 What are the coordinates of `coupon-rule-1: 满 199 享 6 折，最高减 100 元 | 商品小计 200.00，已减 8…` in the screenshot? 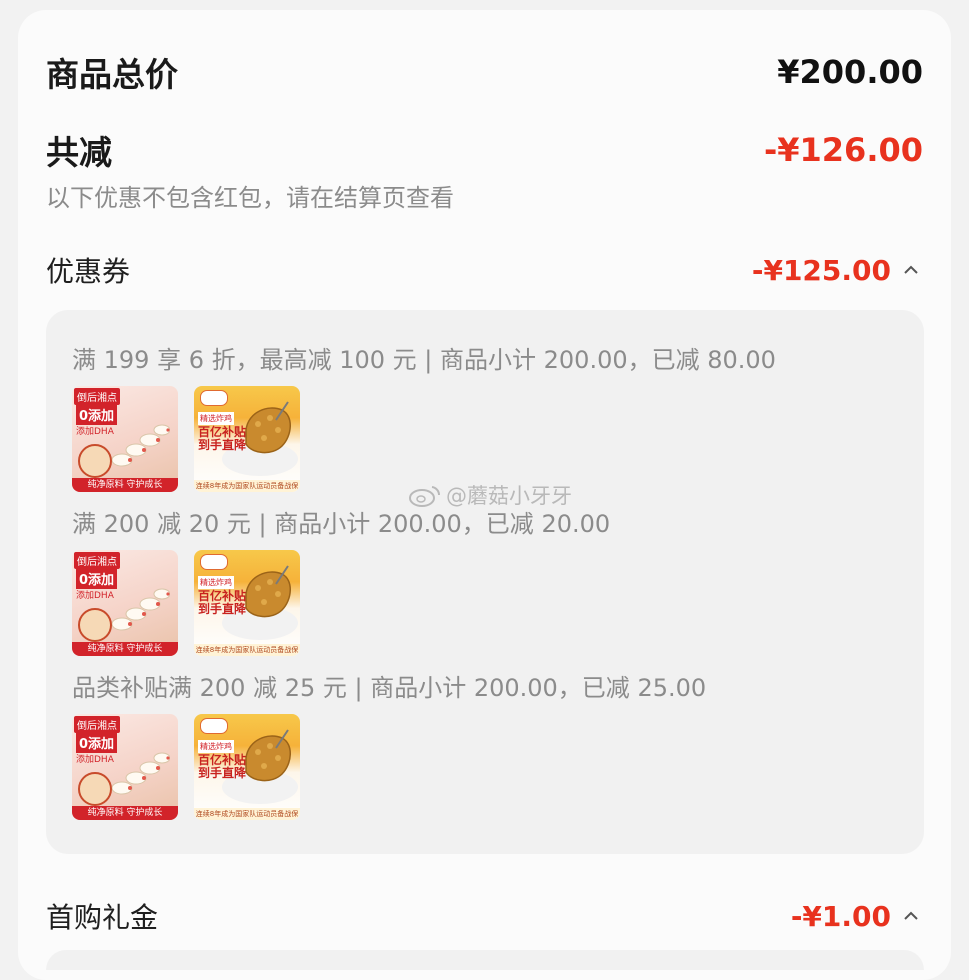 It's located at (424, 360).